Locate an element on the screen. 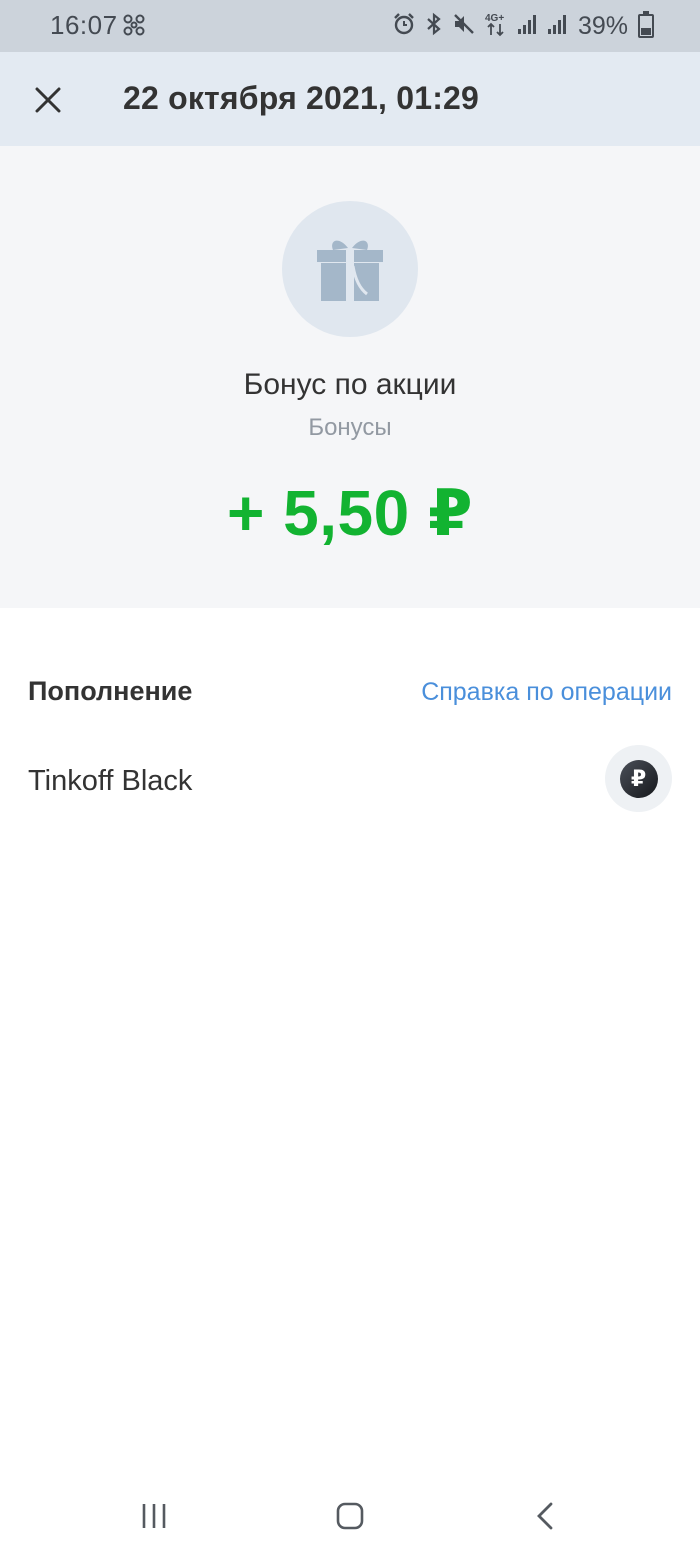  battery-icon is located at coordinates (646, 24).